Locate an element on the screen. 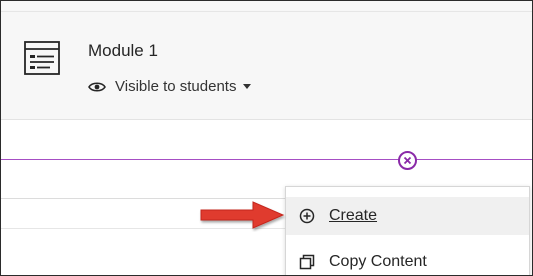 The image size is (533, 276). close-menu-button is located at coordinates (407, 160).